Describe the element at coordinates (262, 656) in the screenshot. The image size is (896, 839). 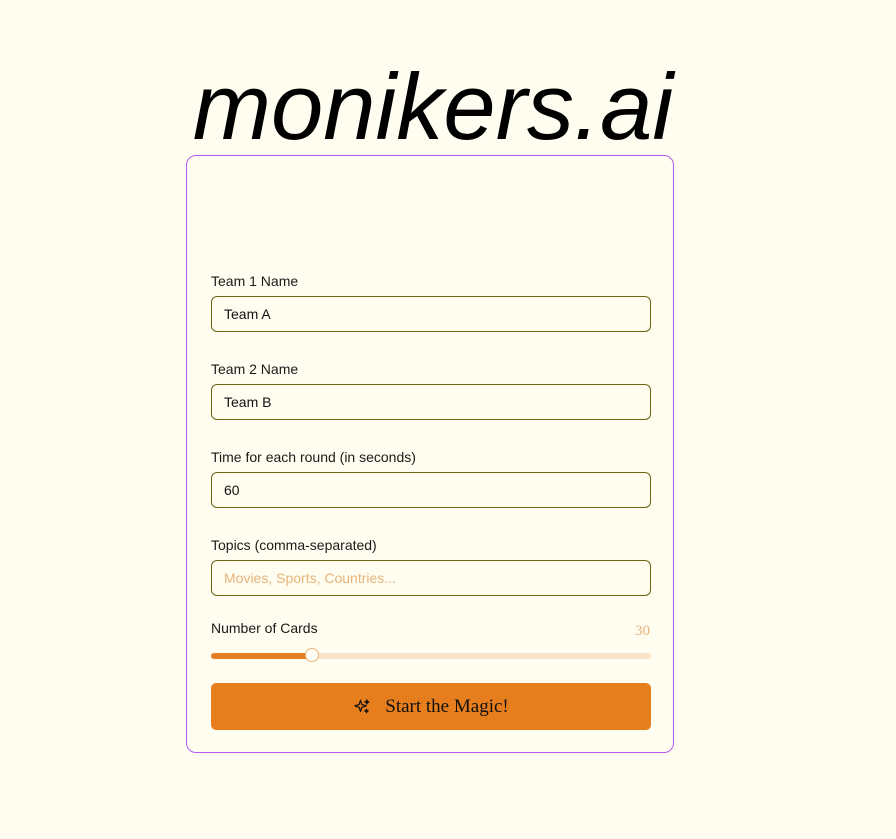
I see `slider-fill` at that location.